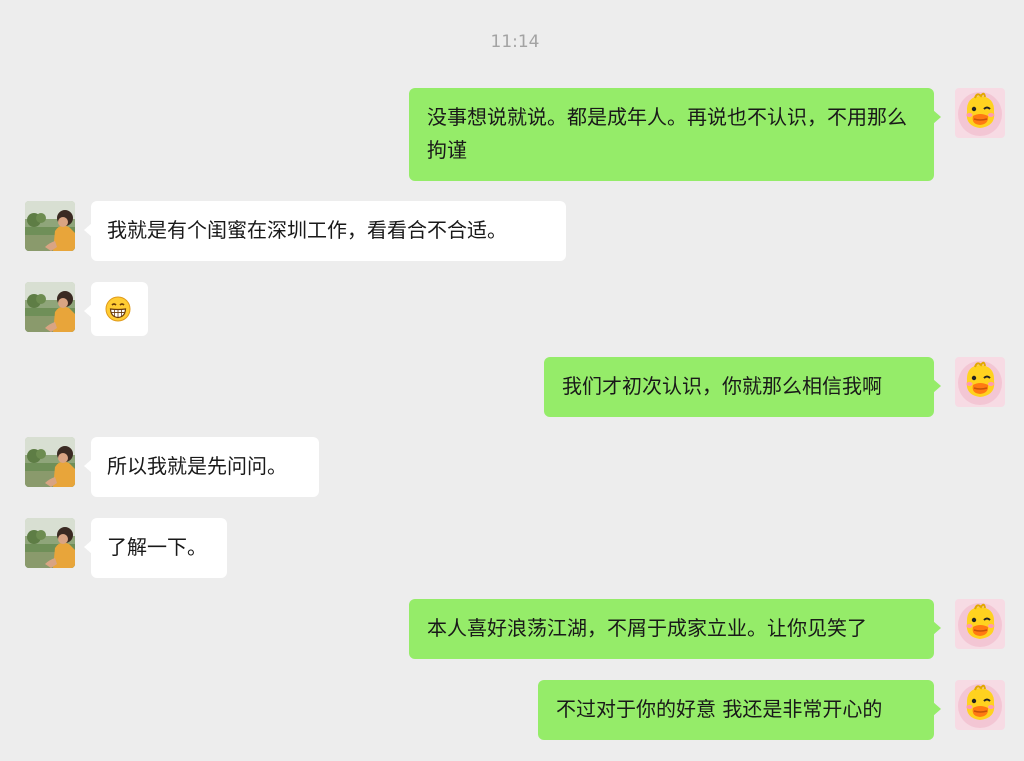  What do you see at coordinates (325, 231) in the screenshot?
I see `incoming-message-bubble: 我就是有个闺蜜在深圳工作，看看合不合适。` at bounding box center [325, 231].